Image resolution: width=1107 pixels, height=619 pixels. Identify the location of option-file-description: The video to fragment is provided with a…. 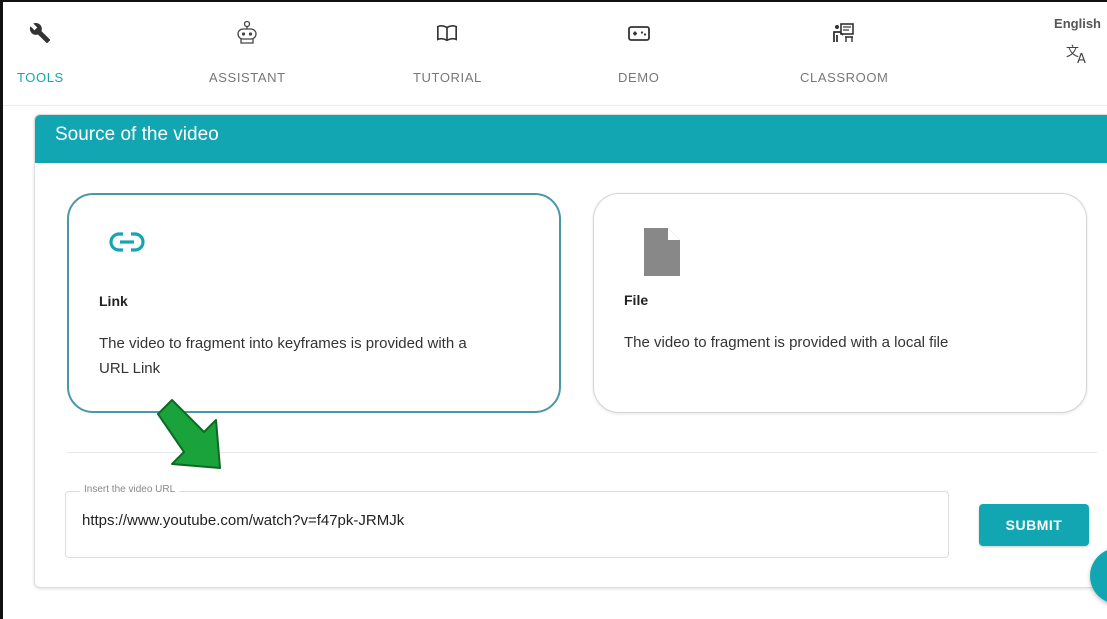
(786, 342).